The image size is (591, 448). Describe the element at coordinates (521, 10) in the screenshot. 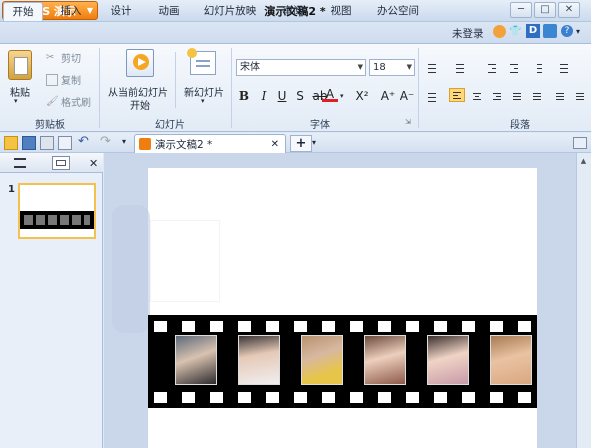

I see `minimize-button: ─` at that location.